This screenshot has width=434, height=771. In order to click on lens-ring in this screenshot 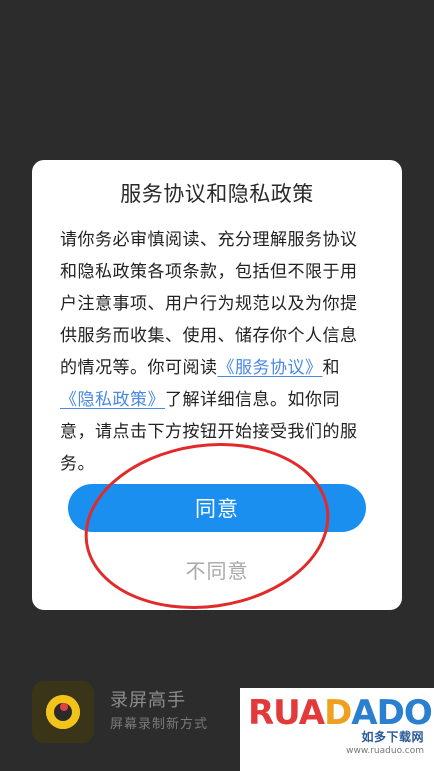, I will do `click(63, 712)`.